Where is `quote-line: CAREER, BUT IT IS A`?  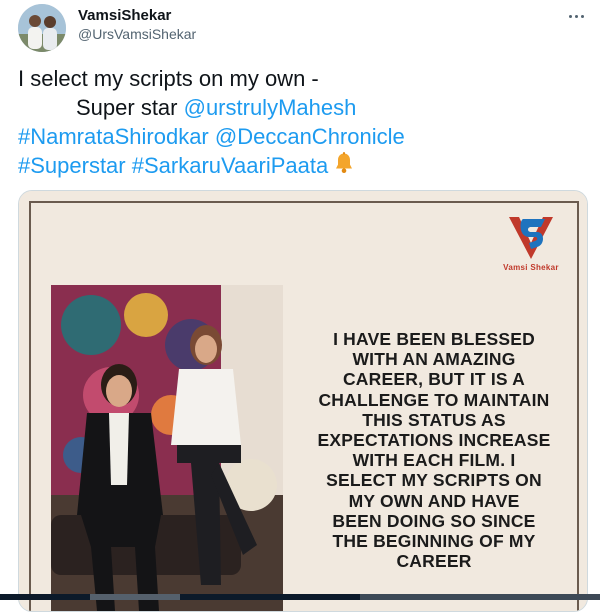 quote-line: CAREER, BUT IT IS A is located at coordinates (434, 379).